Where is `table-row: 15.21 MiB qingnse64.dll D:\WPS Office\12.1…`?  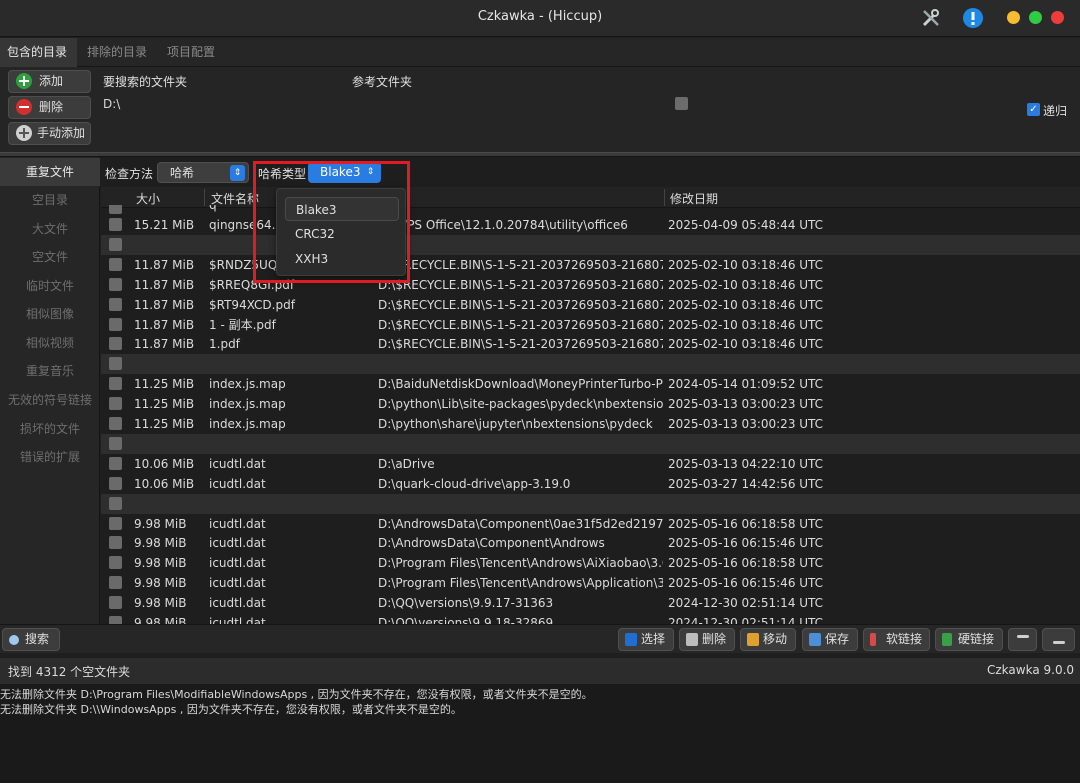 table-row: 15.21 MiB qingnse64.dll D:\WPS Office\12.1… is located at coordinates (590, 225).